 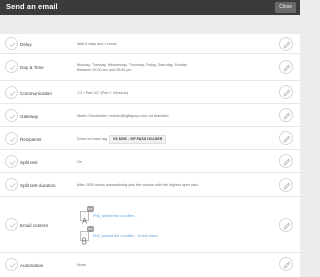 I want to click on edit-day-time-button, so click(x=286, y=67).